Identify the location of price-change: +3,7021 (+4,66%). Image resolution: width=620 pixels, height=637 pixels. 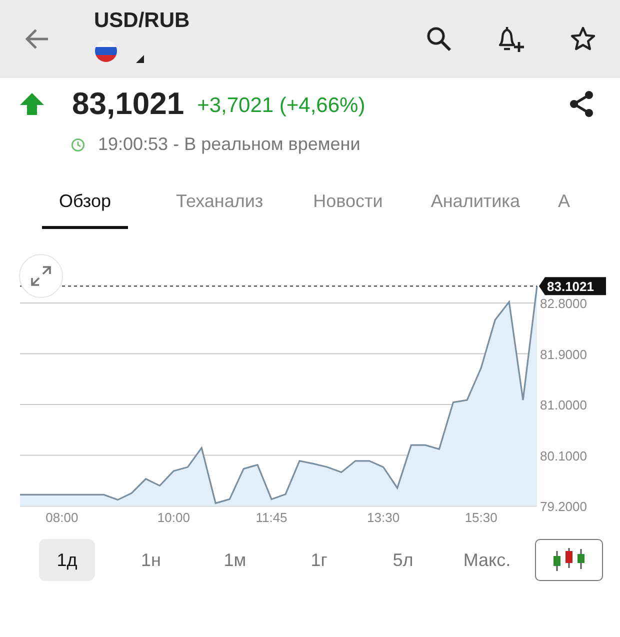
(281, 106).